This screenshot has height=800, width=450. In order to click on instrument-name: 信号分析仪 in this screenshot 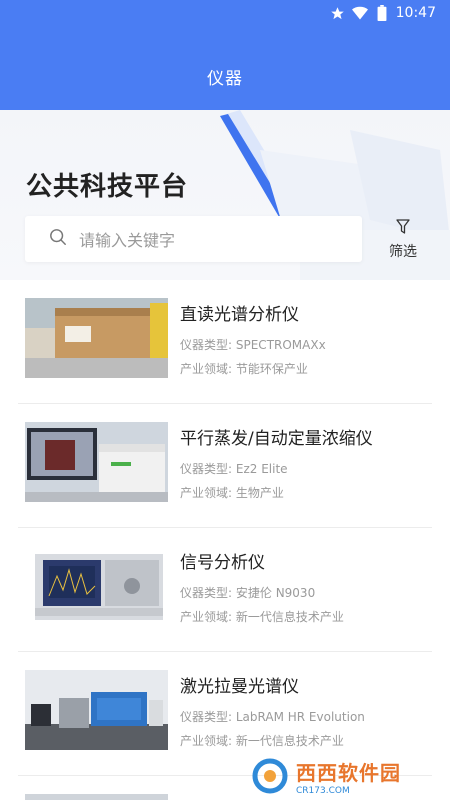, I will do `click(222, 563)`.